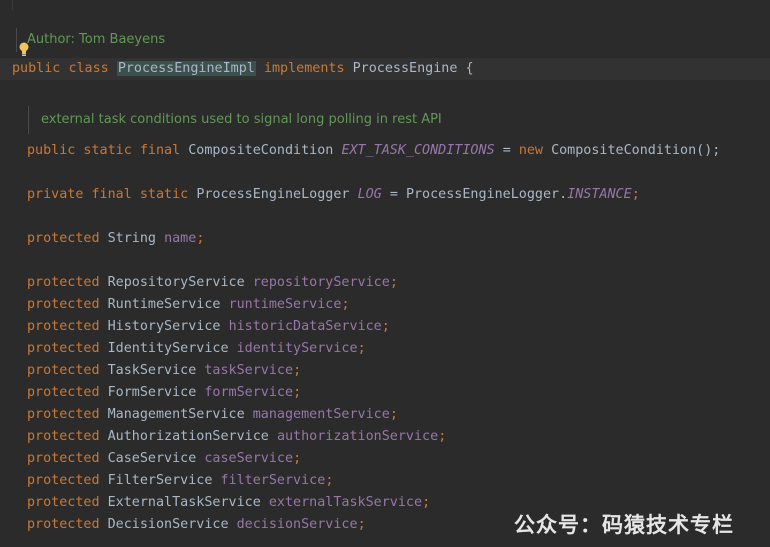  I want to click on field-type: RuntimeService, so click(164, 304).